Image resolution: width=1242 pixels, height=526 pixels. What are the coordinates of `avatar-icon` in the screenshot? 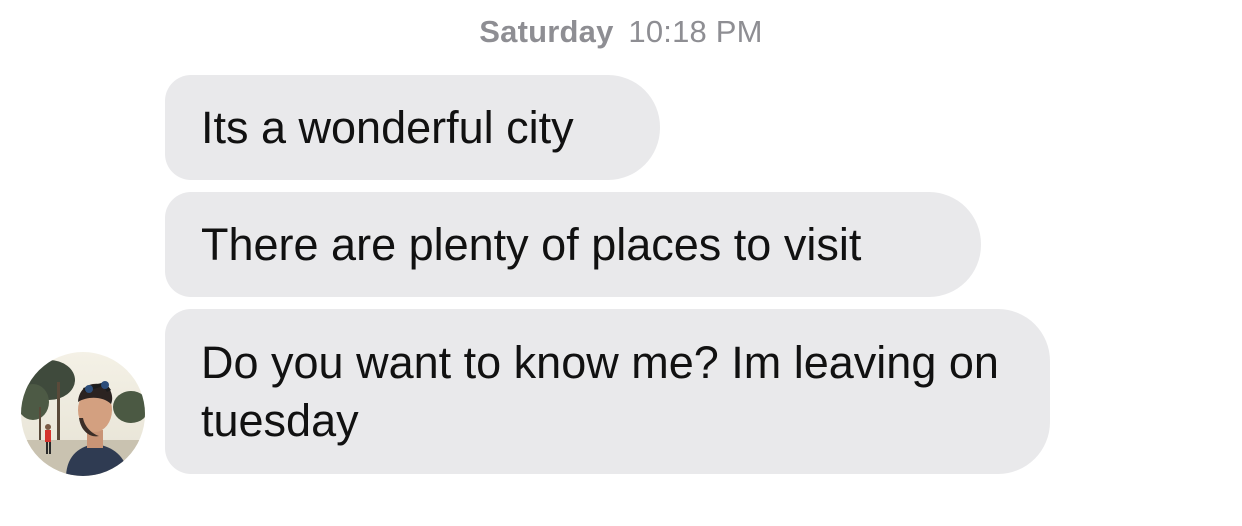 It's located at (83, 414).